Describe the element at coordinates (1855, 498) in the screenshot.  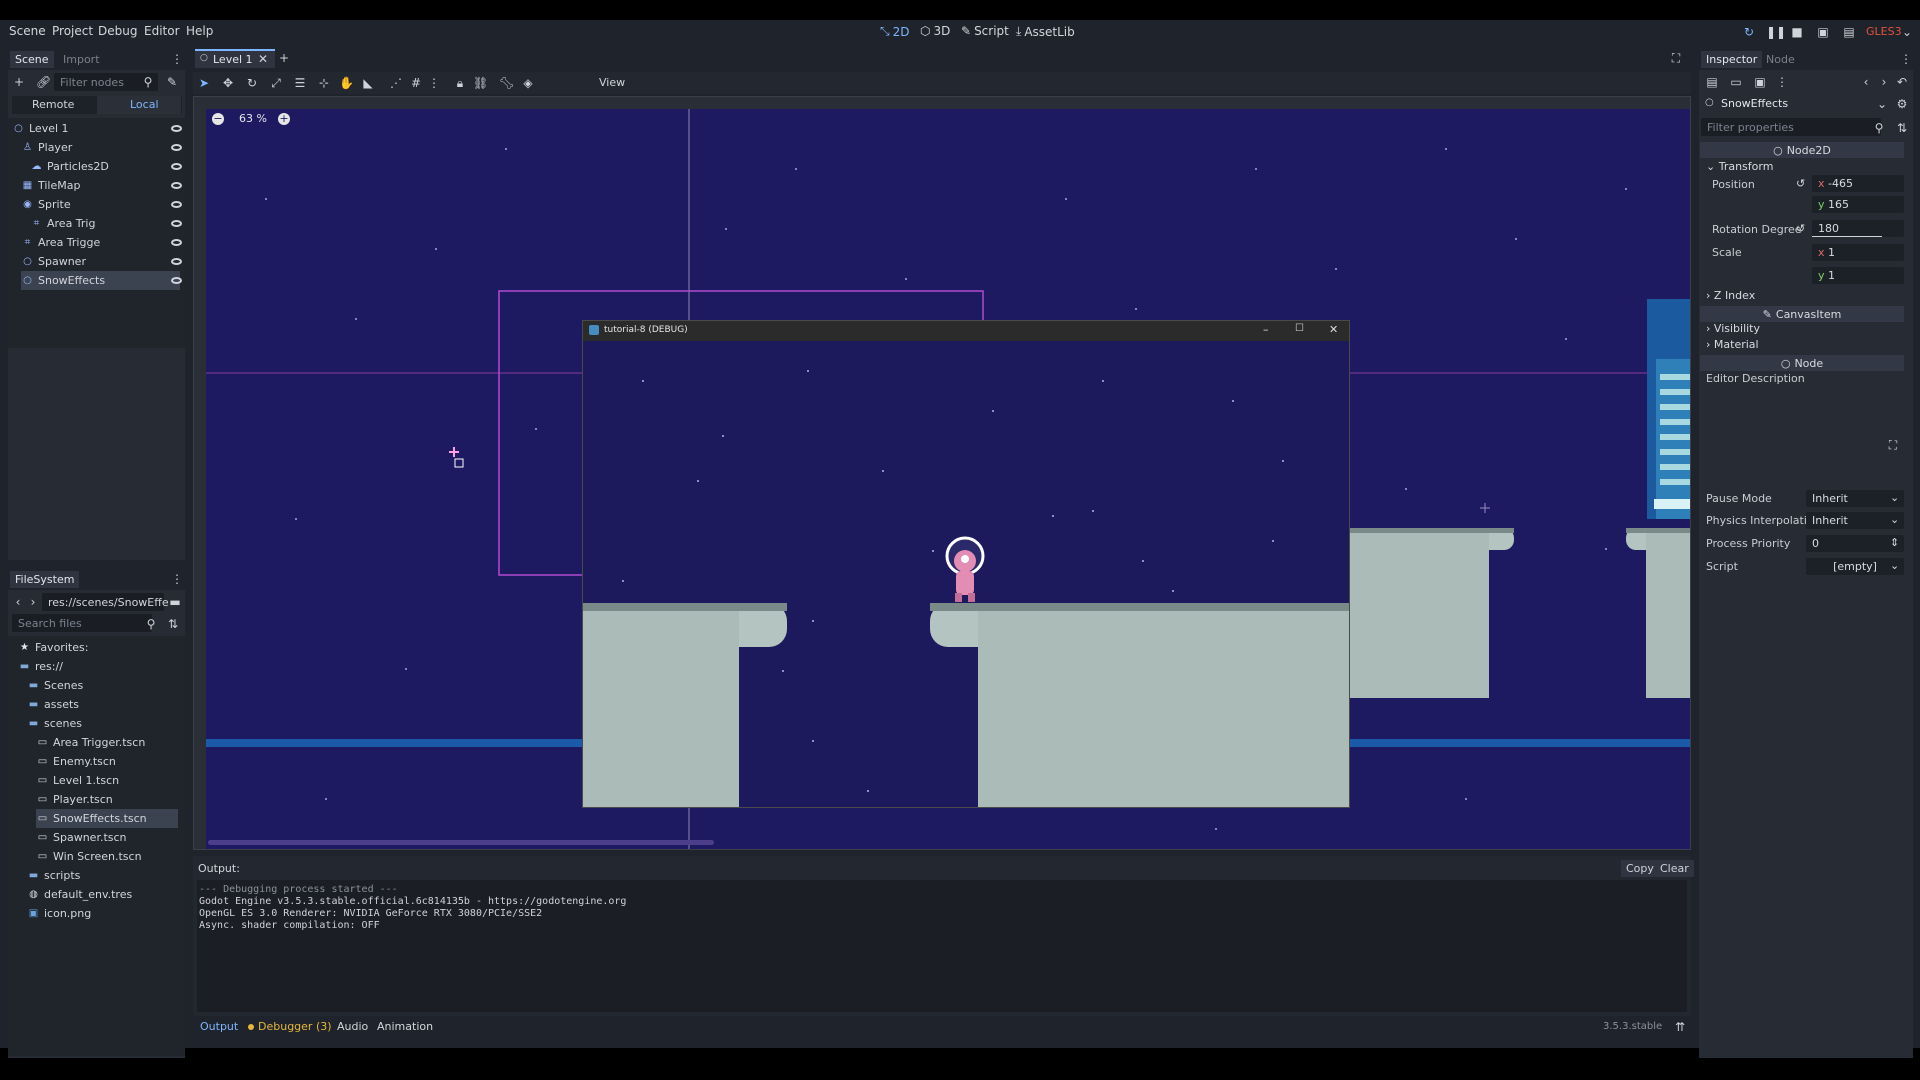
I see `pause-mode-select: Inherit ⌄` at that location.